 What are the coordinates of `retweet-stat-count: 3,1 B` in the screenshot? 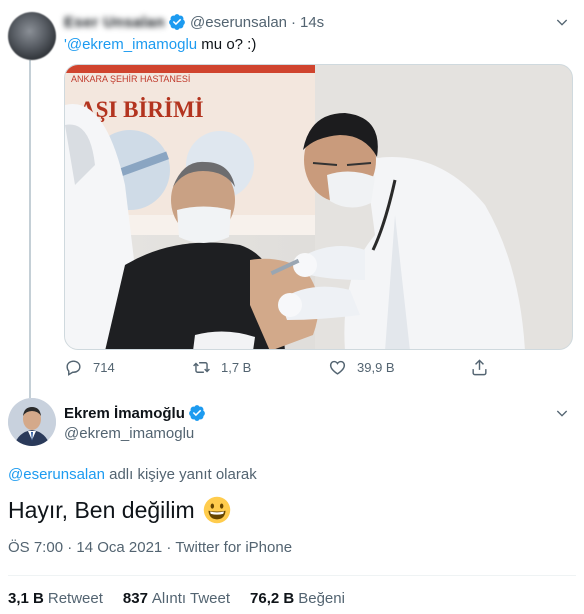 It's located at (26, 598).